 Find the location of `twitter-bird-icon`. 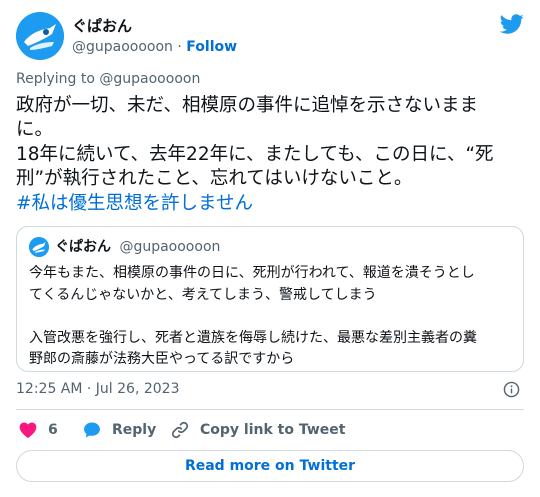

twitter-bird-icon is located at coordinates (512, 24).